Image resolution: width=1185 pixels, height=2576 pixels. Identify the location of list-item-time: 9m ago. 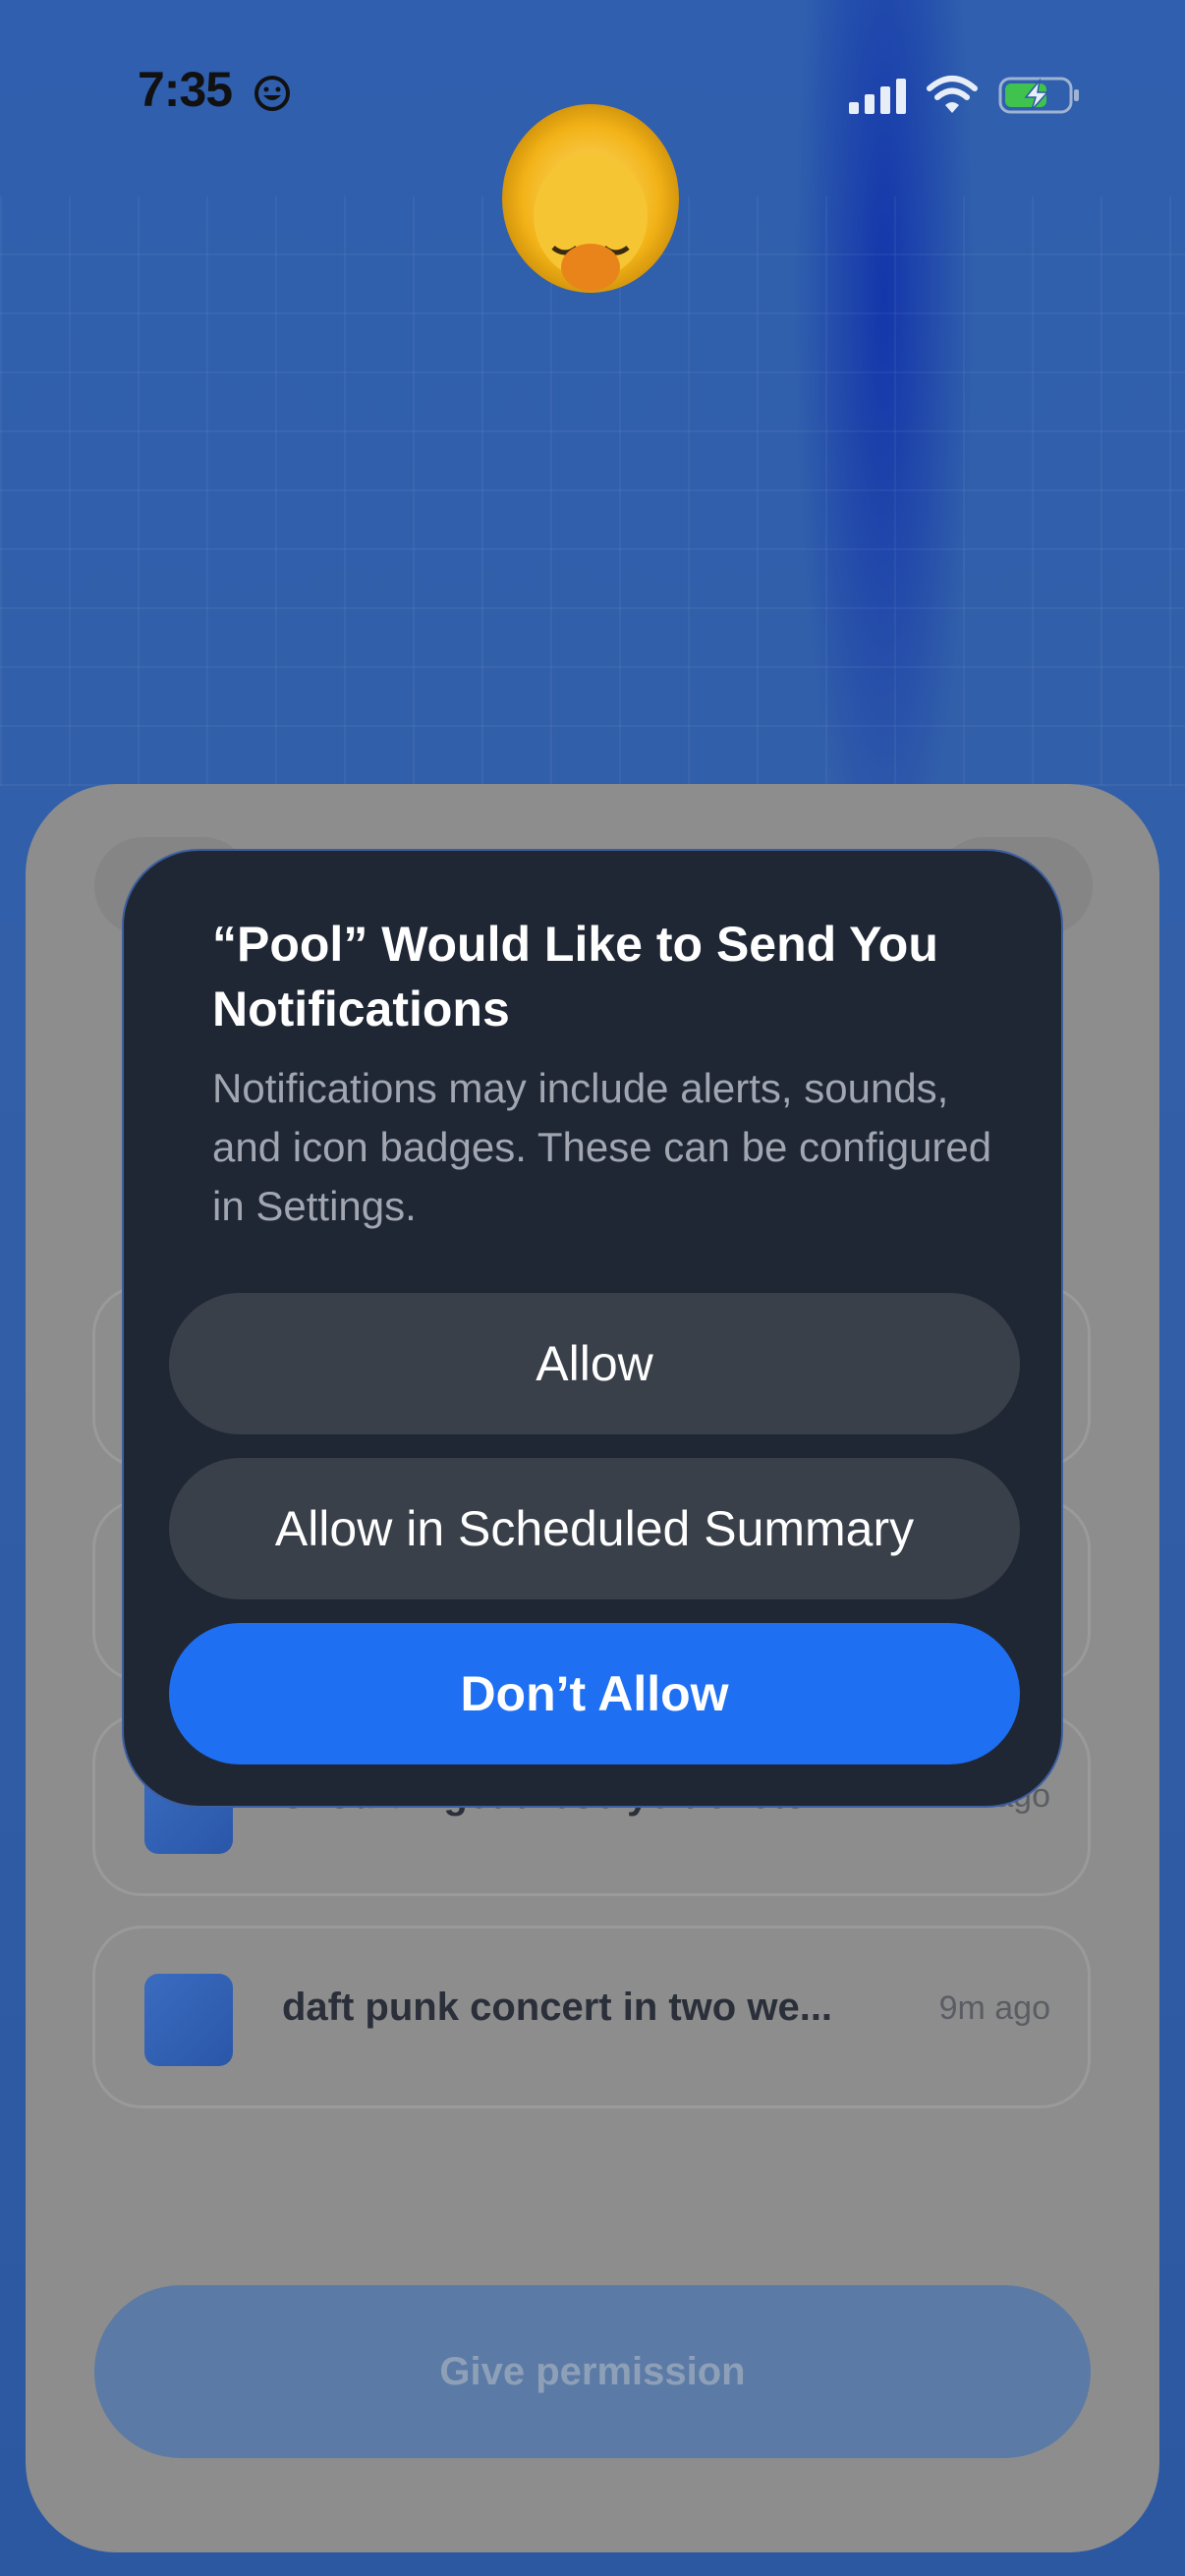
(994, 2008).